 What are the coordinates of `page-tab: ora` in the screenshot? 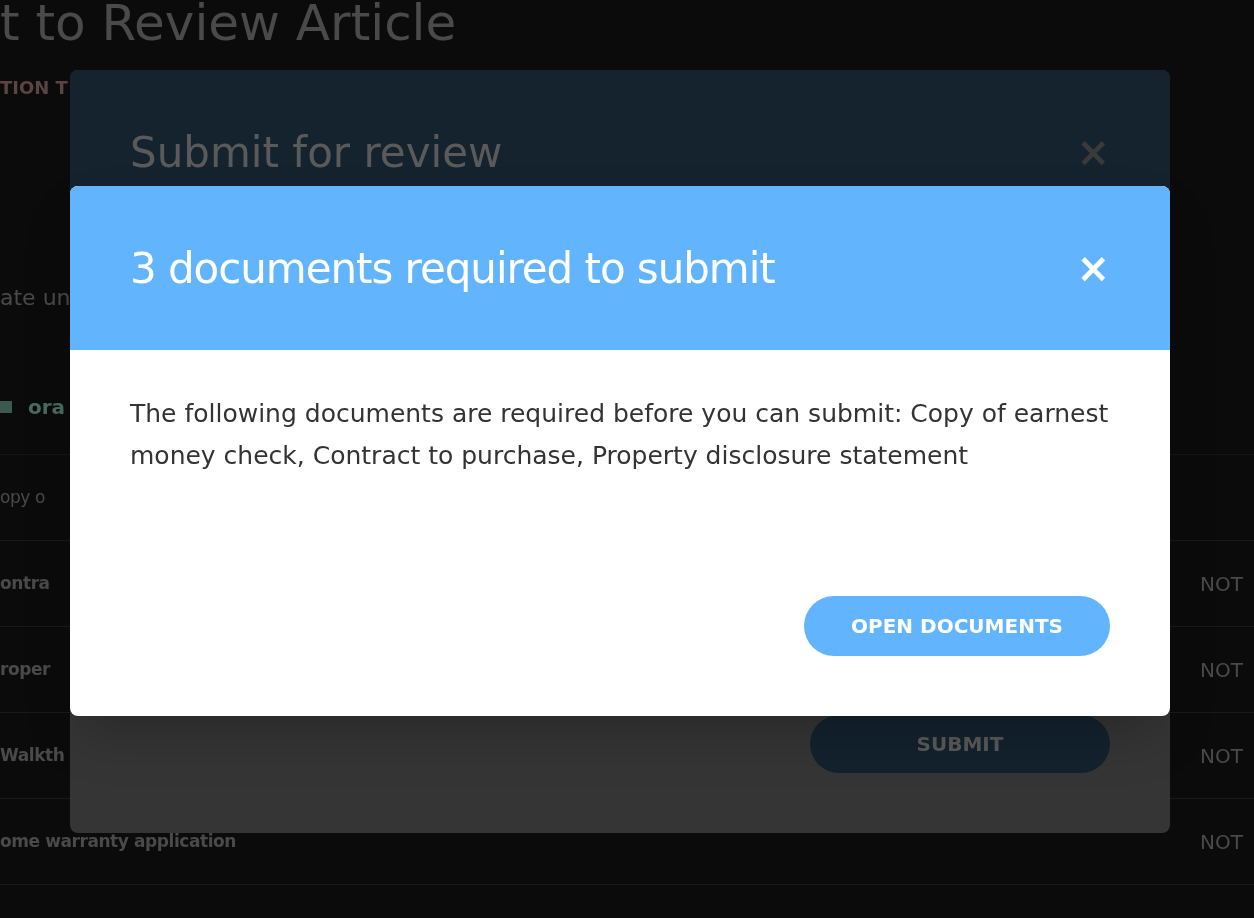 It's located at (47, 407).